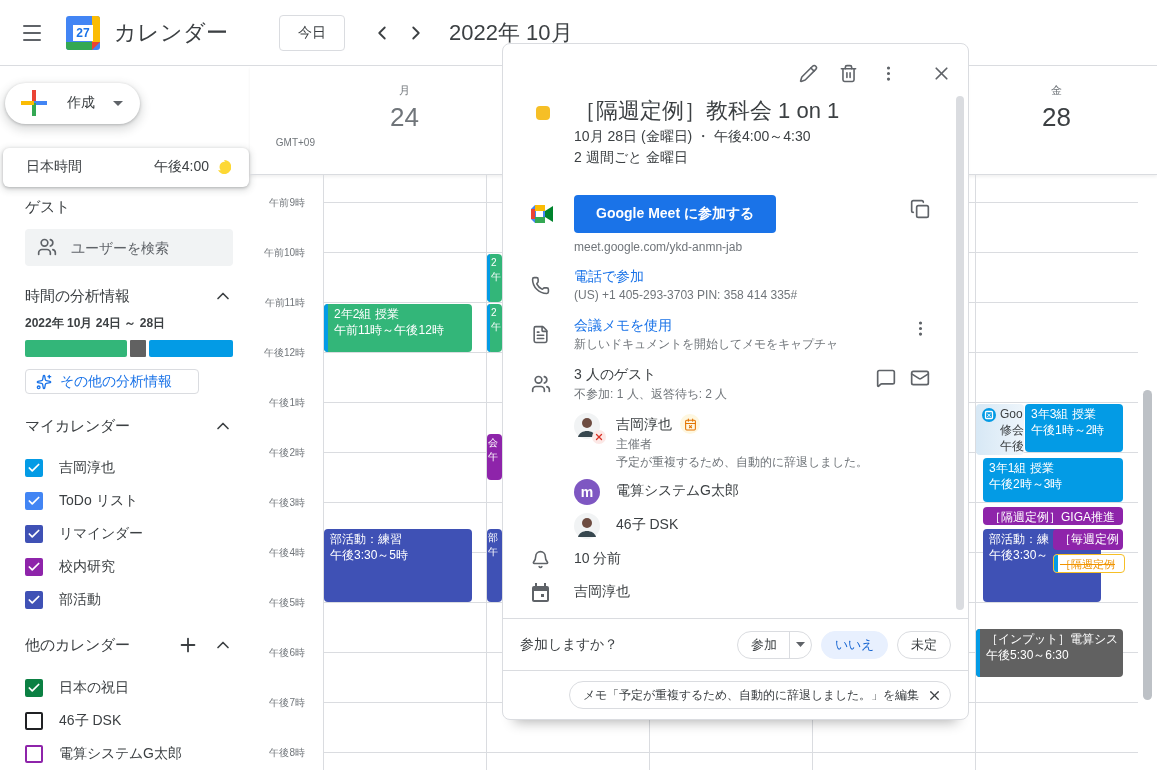 The image size is (1157, 770). I want to click on event-text: 部活動：練習, so click(366, 539).